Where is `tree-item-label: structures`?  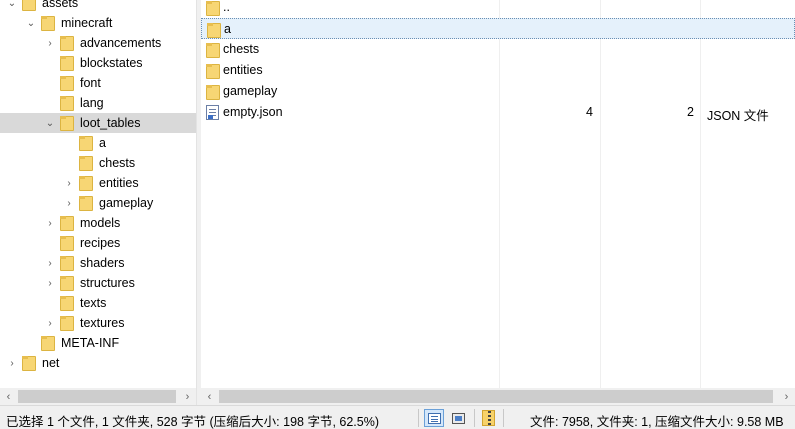 tree-item-label: structures is located at coordinates (107, 283).